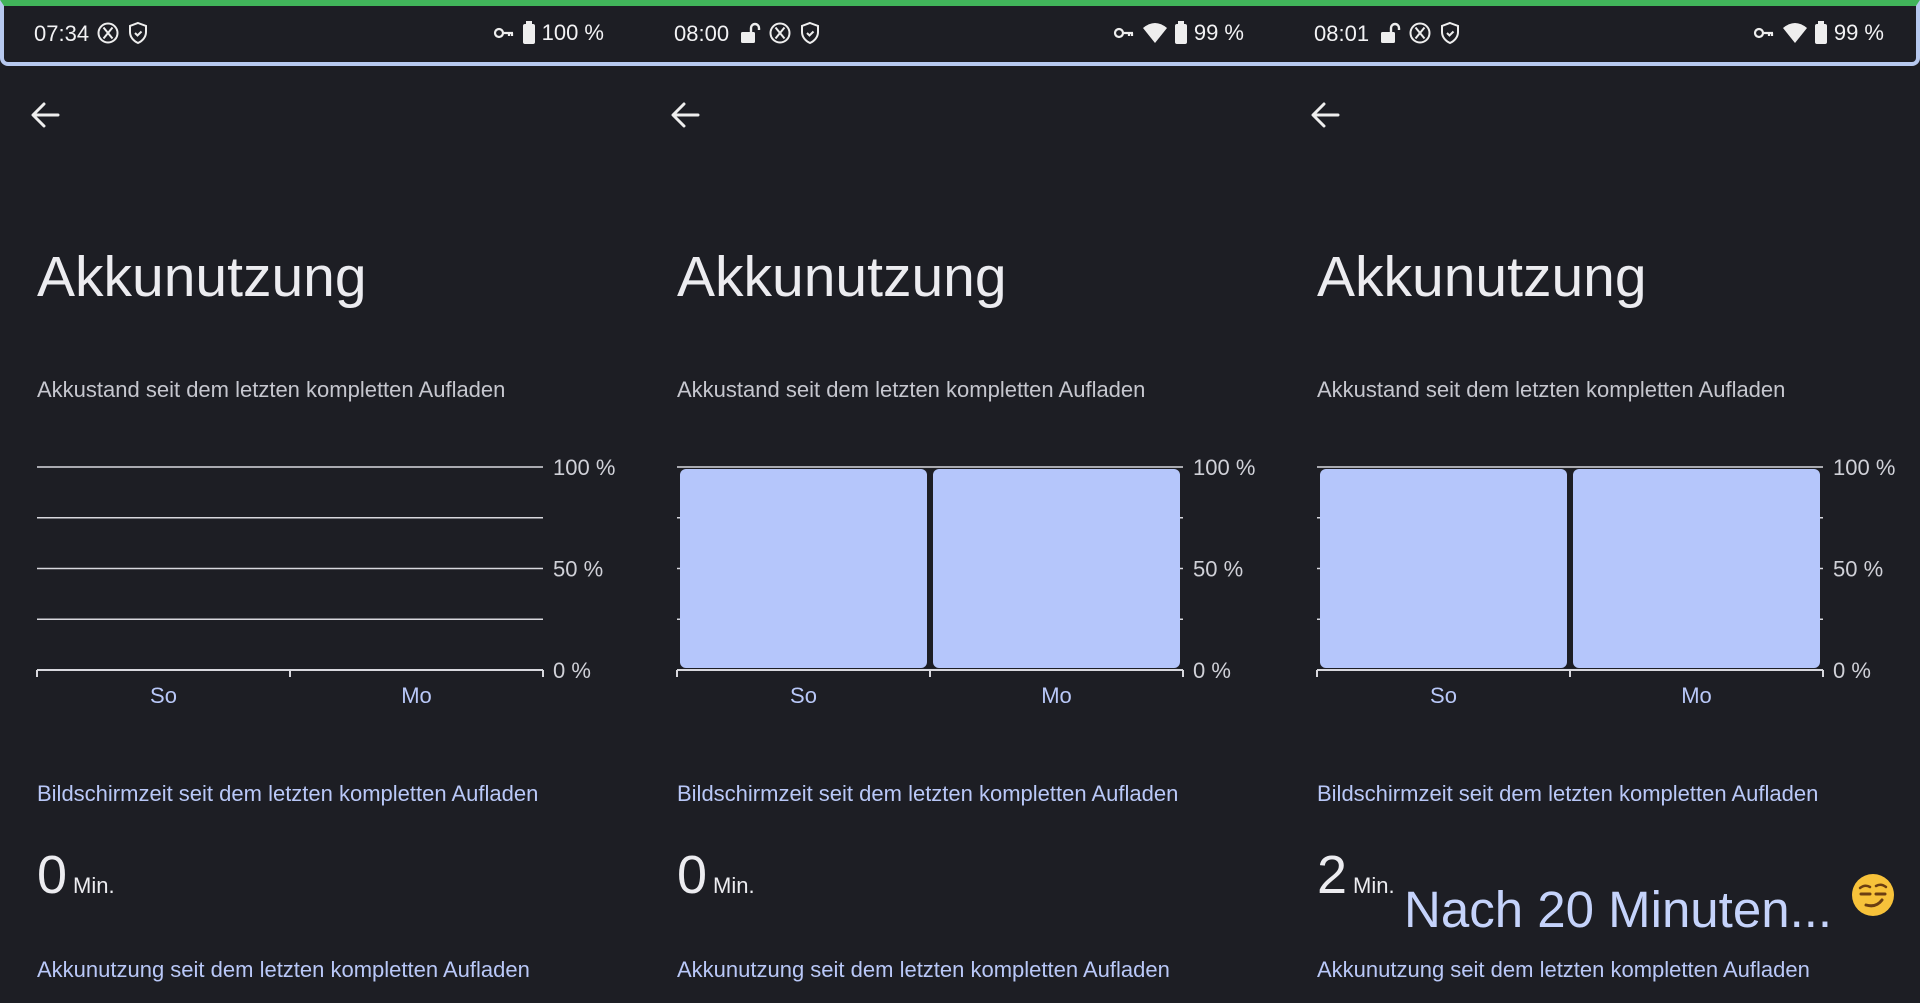 The width and height of the screenshot is (1920, 1003). What do you see at coordinates (1873, 895) in the screenshot?
I see `smirk-emoji-icon` at bounding box center [1873, 895].